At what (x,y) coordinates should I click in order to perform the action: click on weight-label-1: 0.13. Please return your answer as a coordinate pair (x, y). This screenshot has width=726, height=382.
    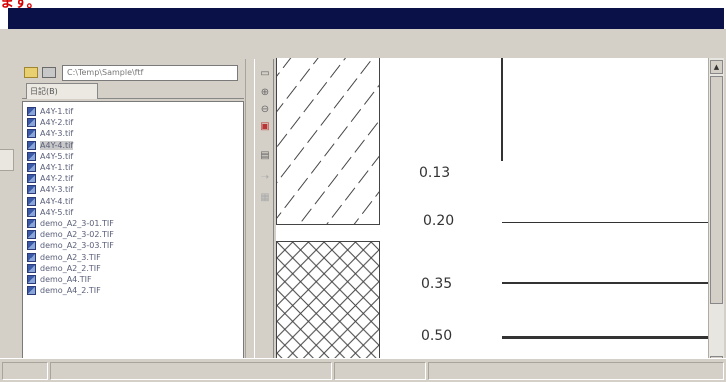
    Looking at the image, I should click on (435, 173).